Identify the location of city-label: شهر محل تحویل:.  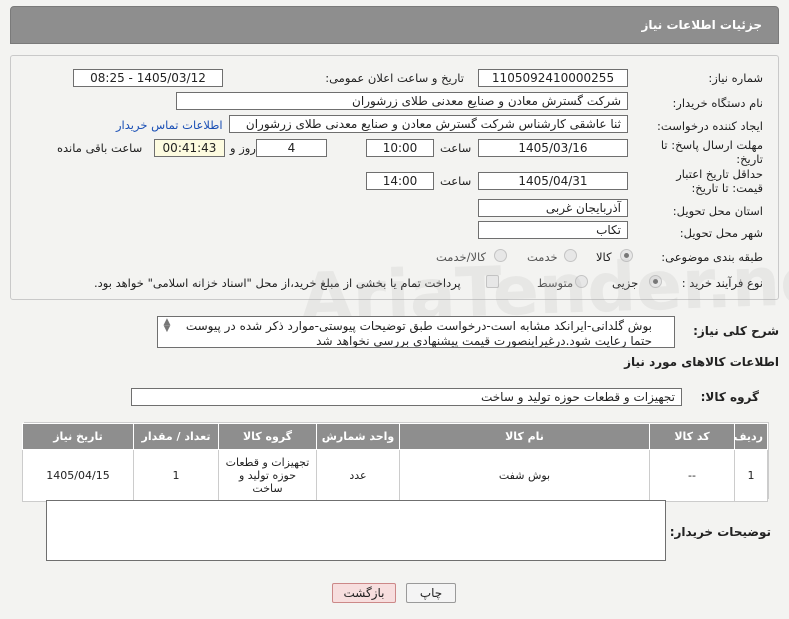
(721, 233).